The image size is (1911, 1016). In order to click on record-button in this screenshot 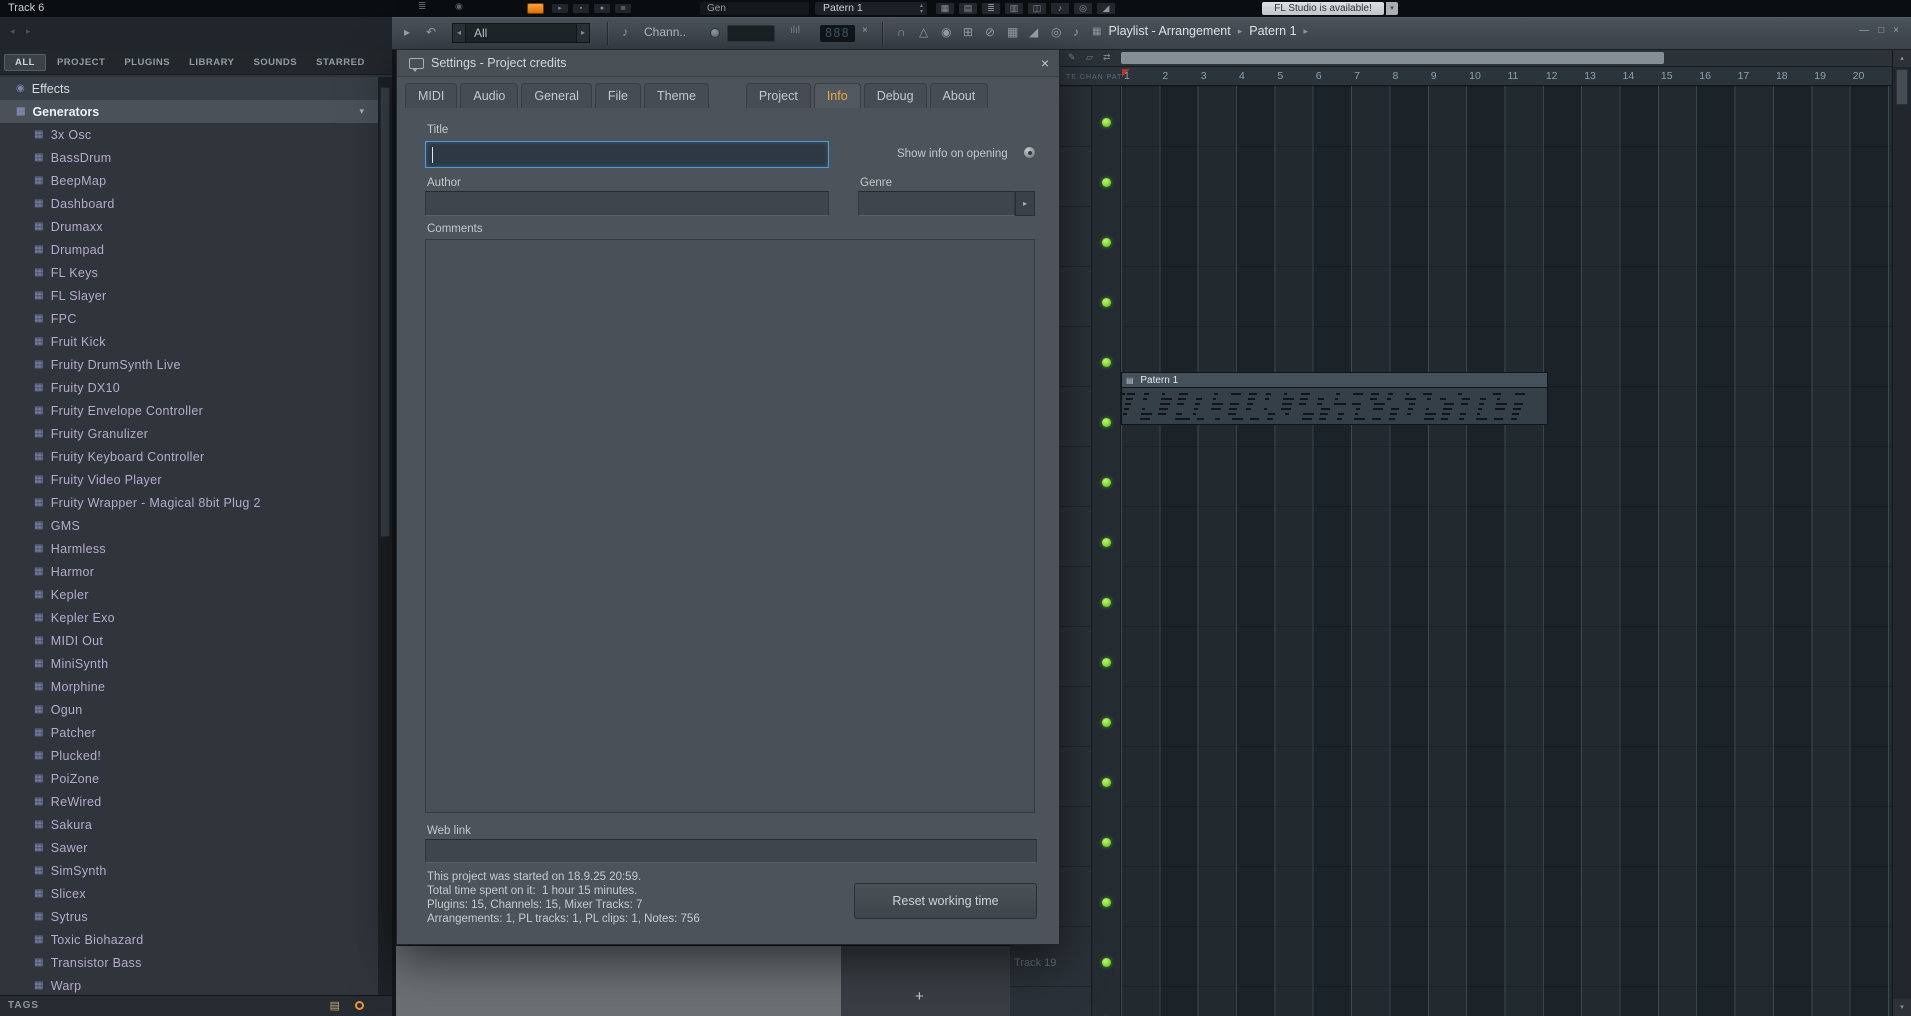, I will do `click(535, 8)`.